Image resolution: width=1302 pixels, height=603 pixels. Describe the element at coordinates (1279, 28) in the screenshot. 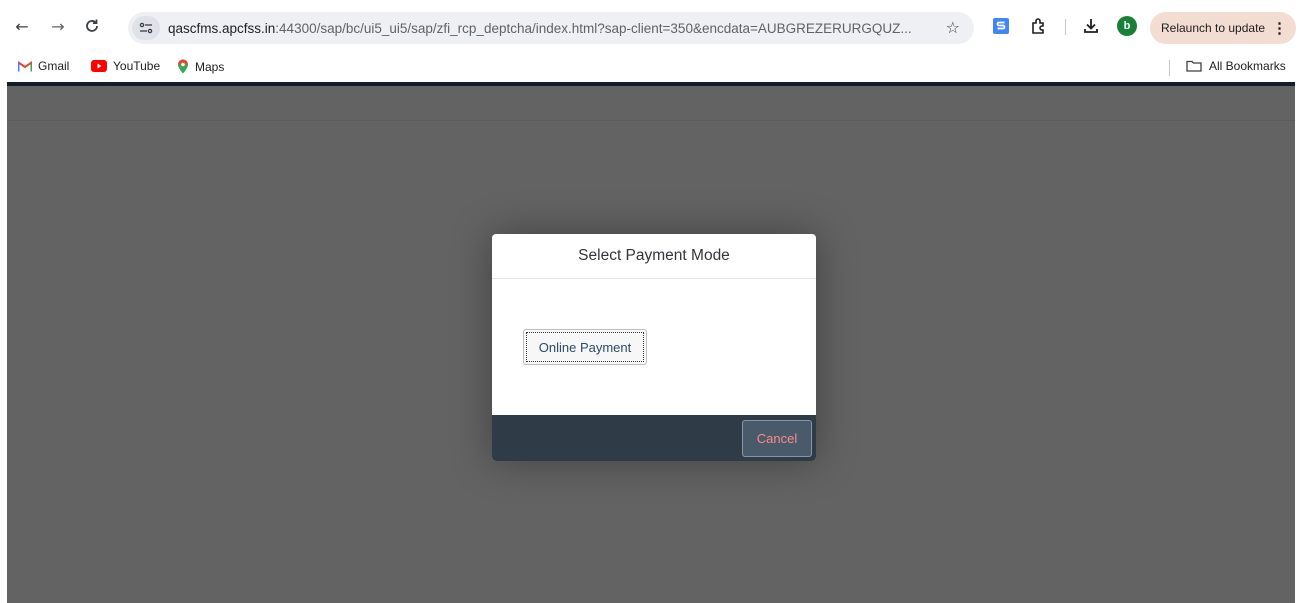

I see `more-menu-icon: ⋮` at that location.